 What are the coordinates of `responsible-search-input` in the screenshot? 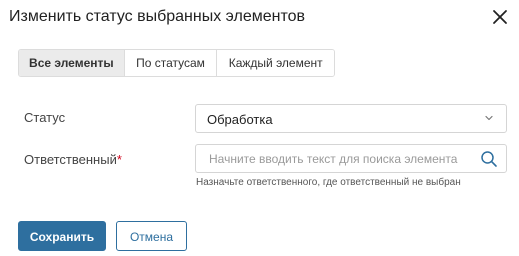 It's located at (337, 158).